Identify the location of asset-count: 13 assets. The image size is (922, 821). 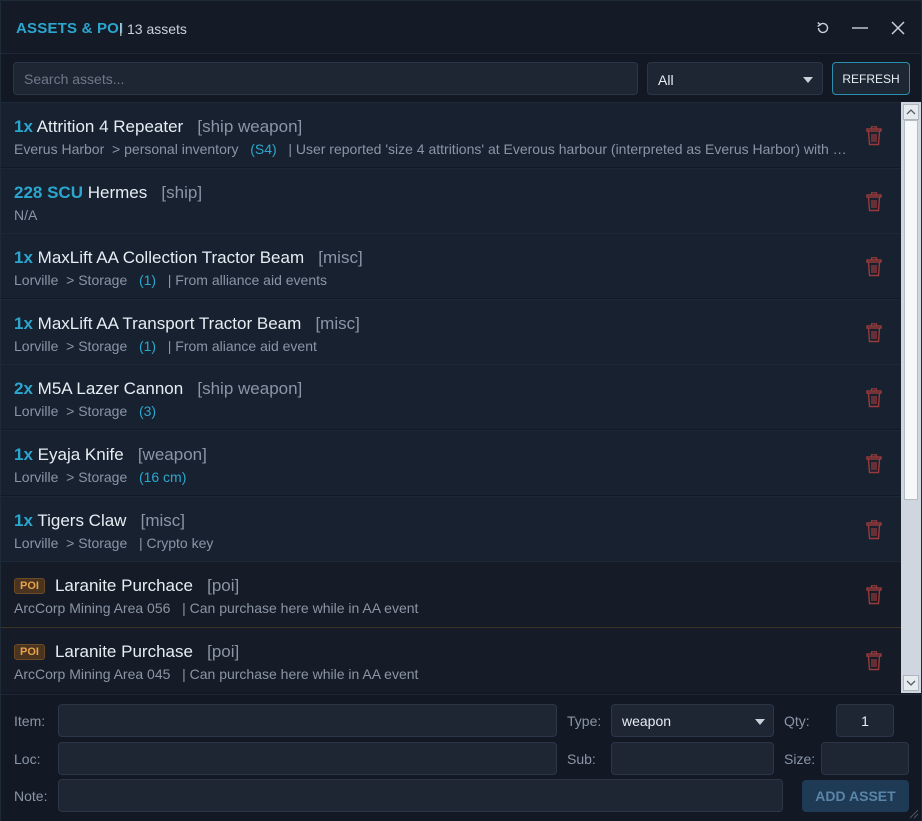
(157, 29).